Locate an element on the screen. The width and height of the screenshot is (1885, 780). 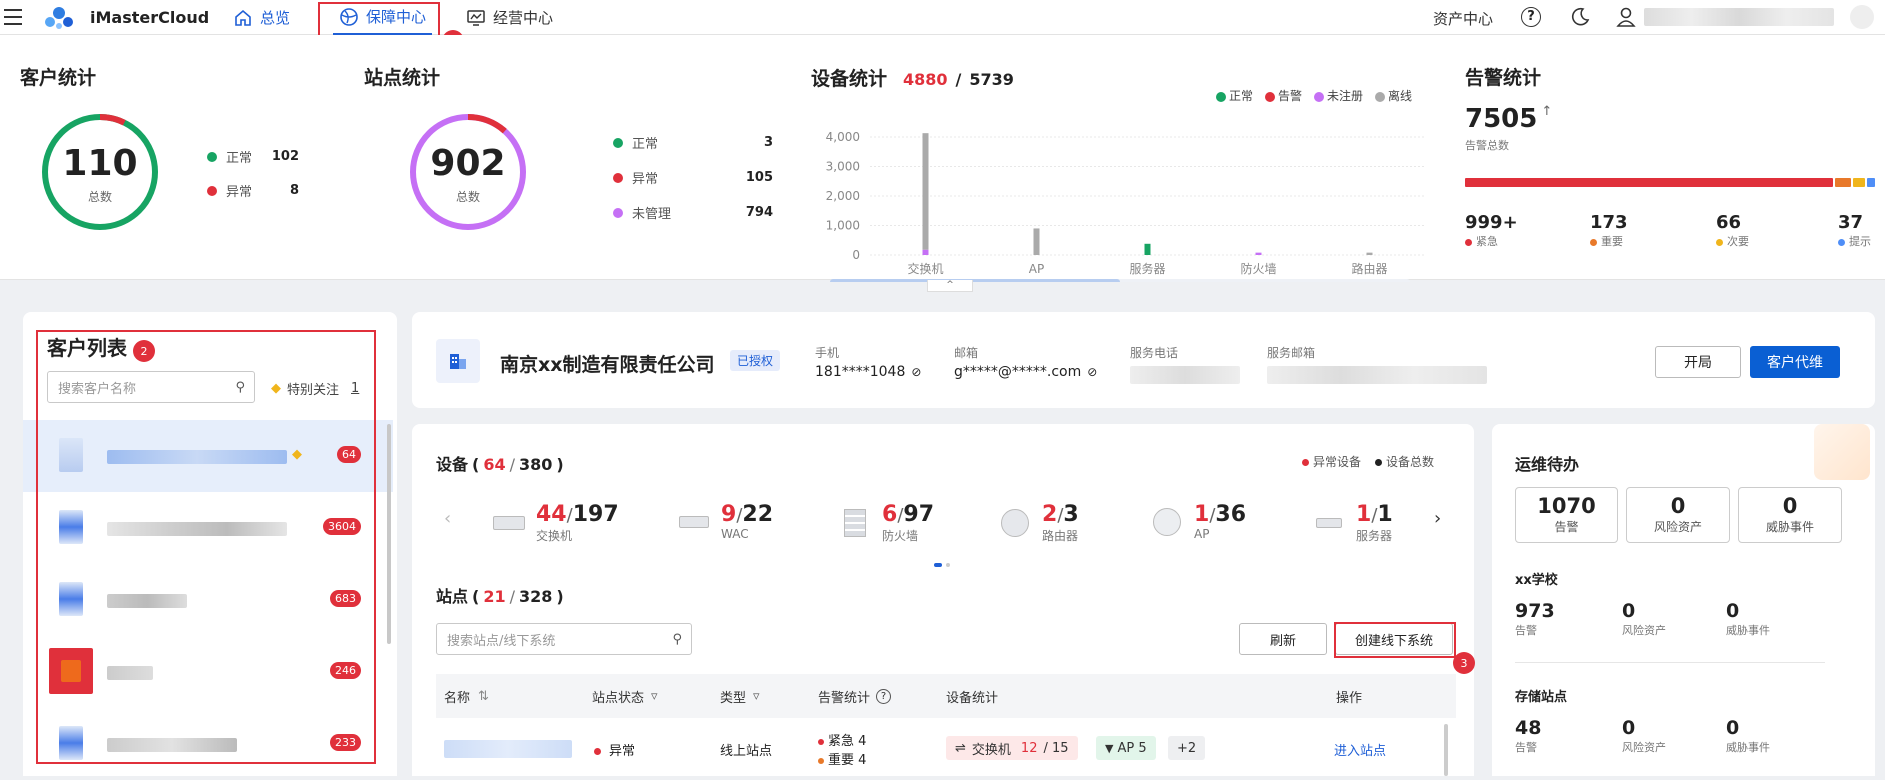
legend-label: 正常 is located at coordinates (645, 144).